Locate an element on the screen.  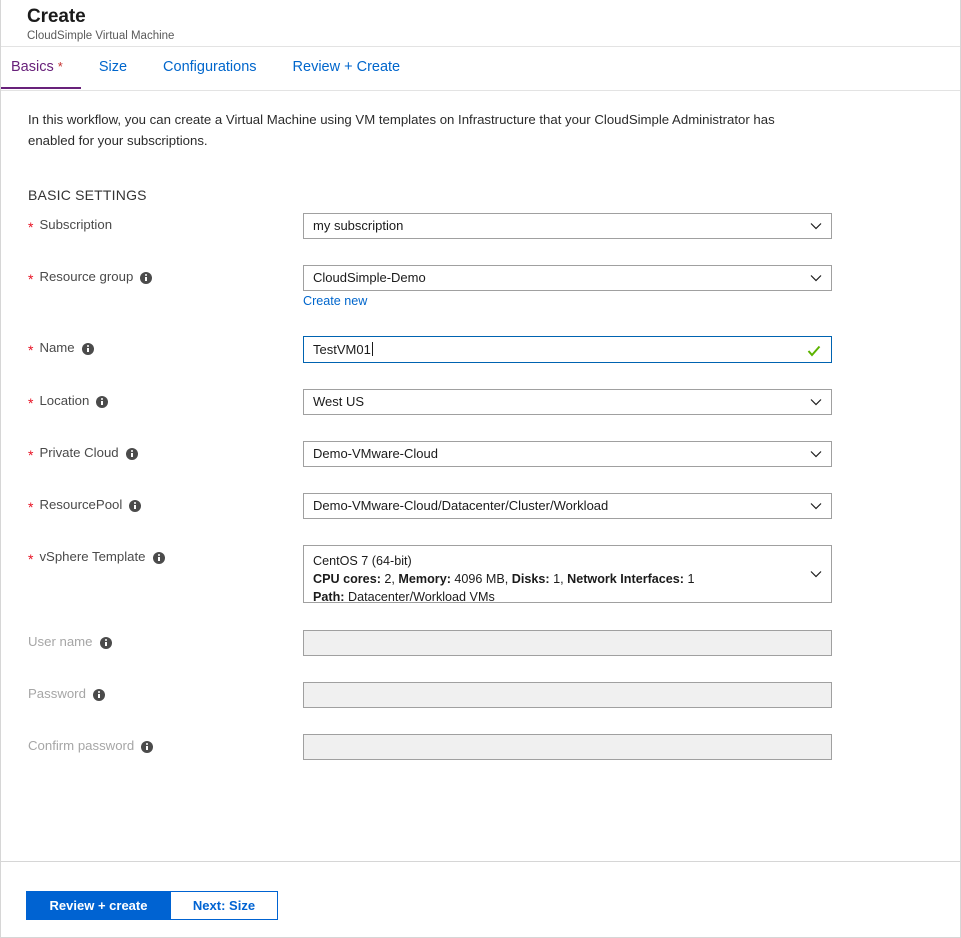
create-new-resource-group-link: Create new is located at coordinates (335, 301).